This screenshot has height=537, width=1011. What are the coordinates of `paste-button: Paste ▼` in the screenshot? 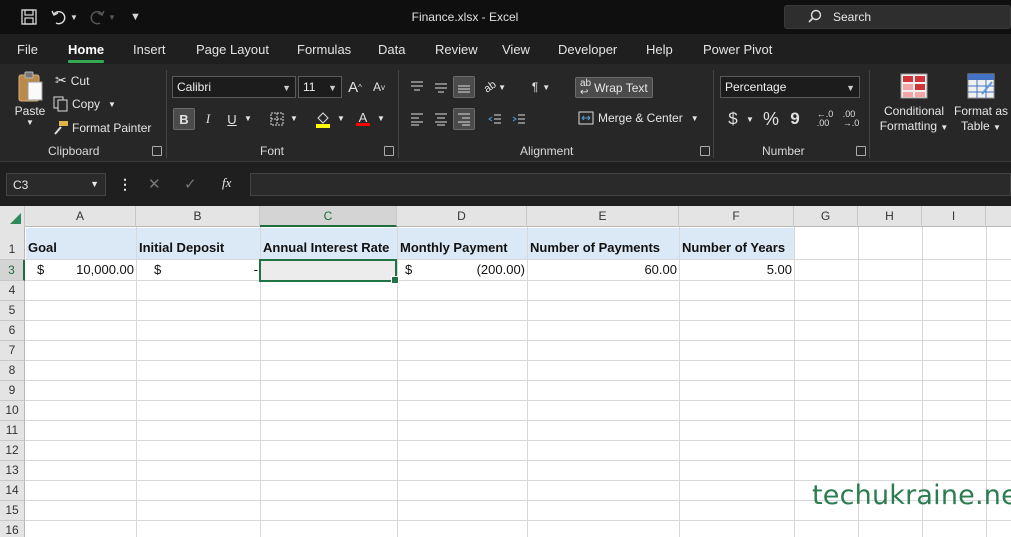 It's located at (30, 98).